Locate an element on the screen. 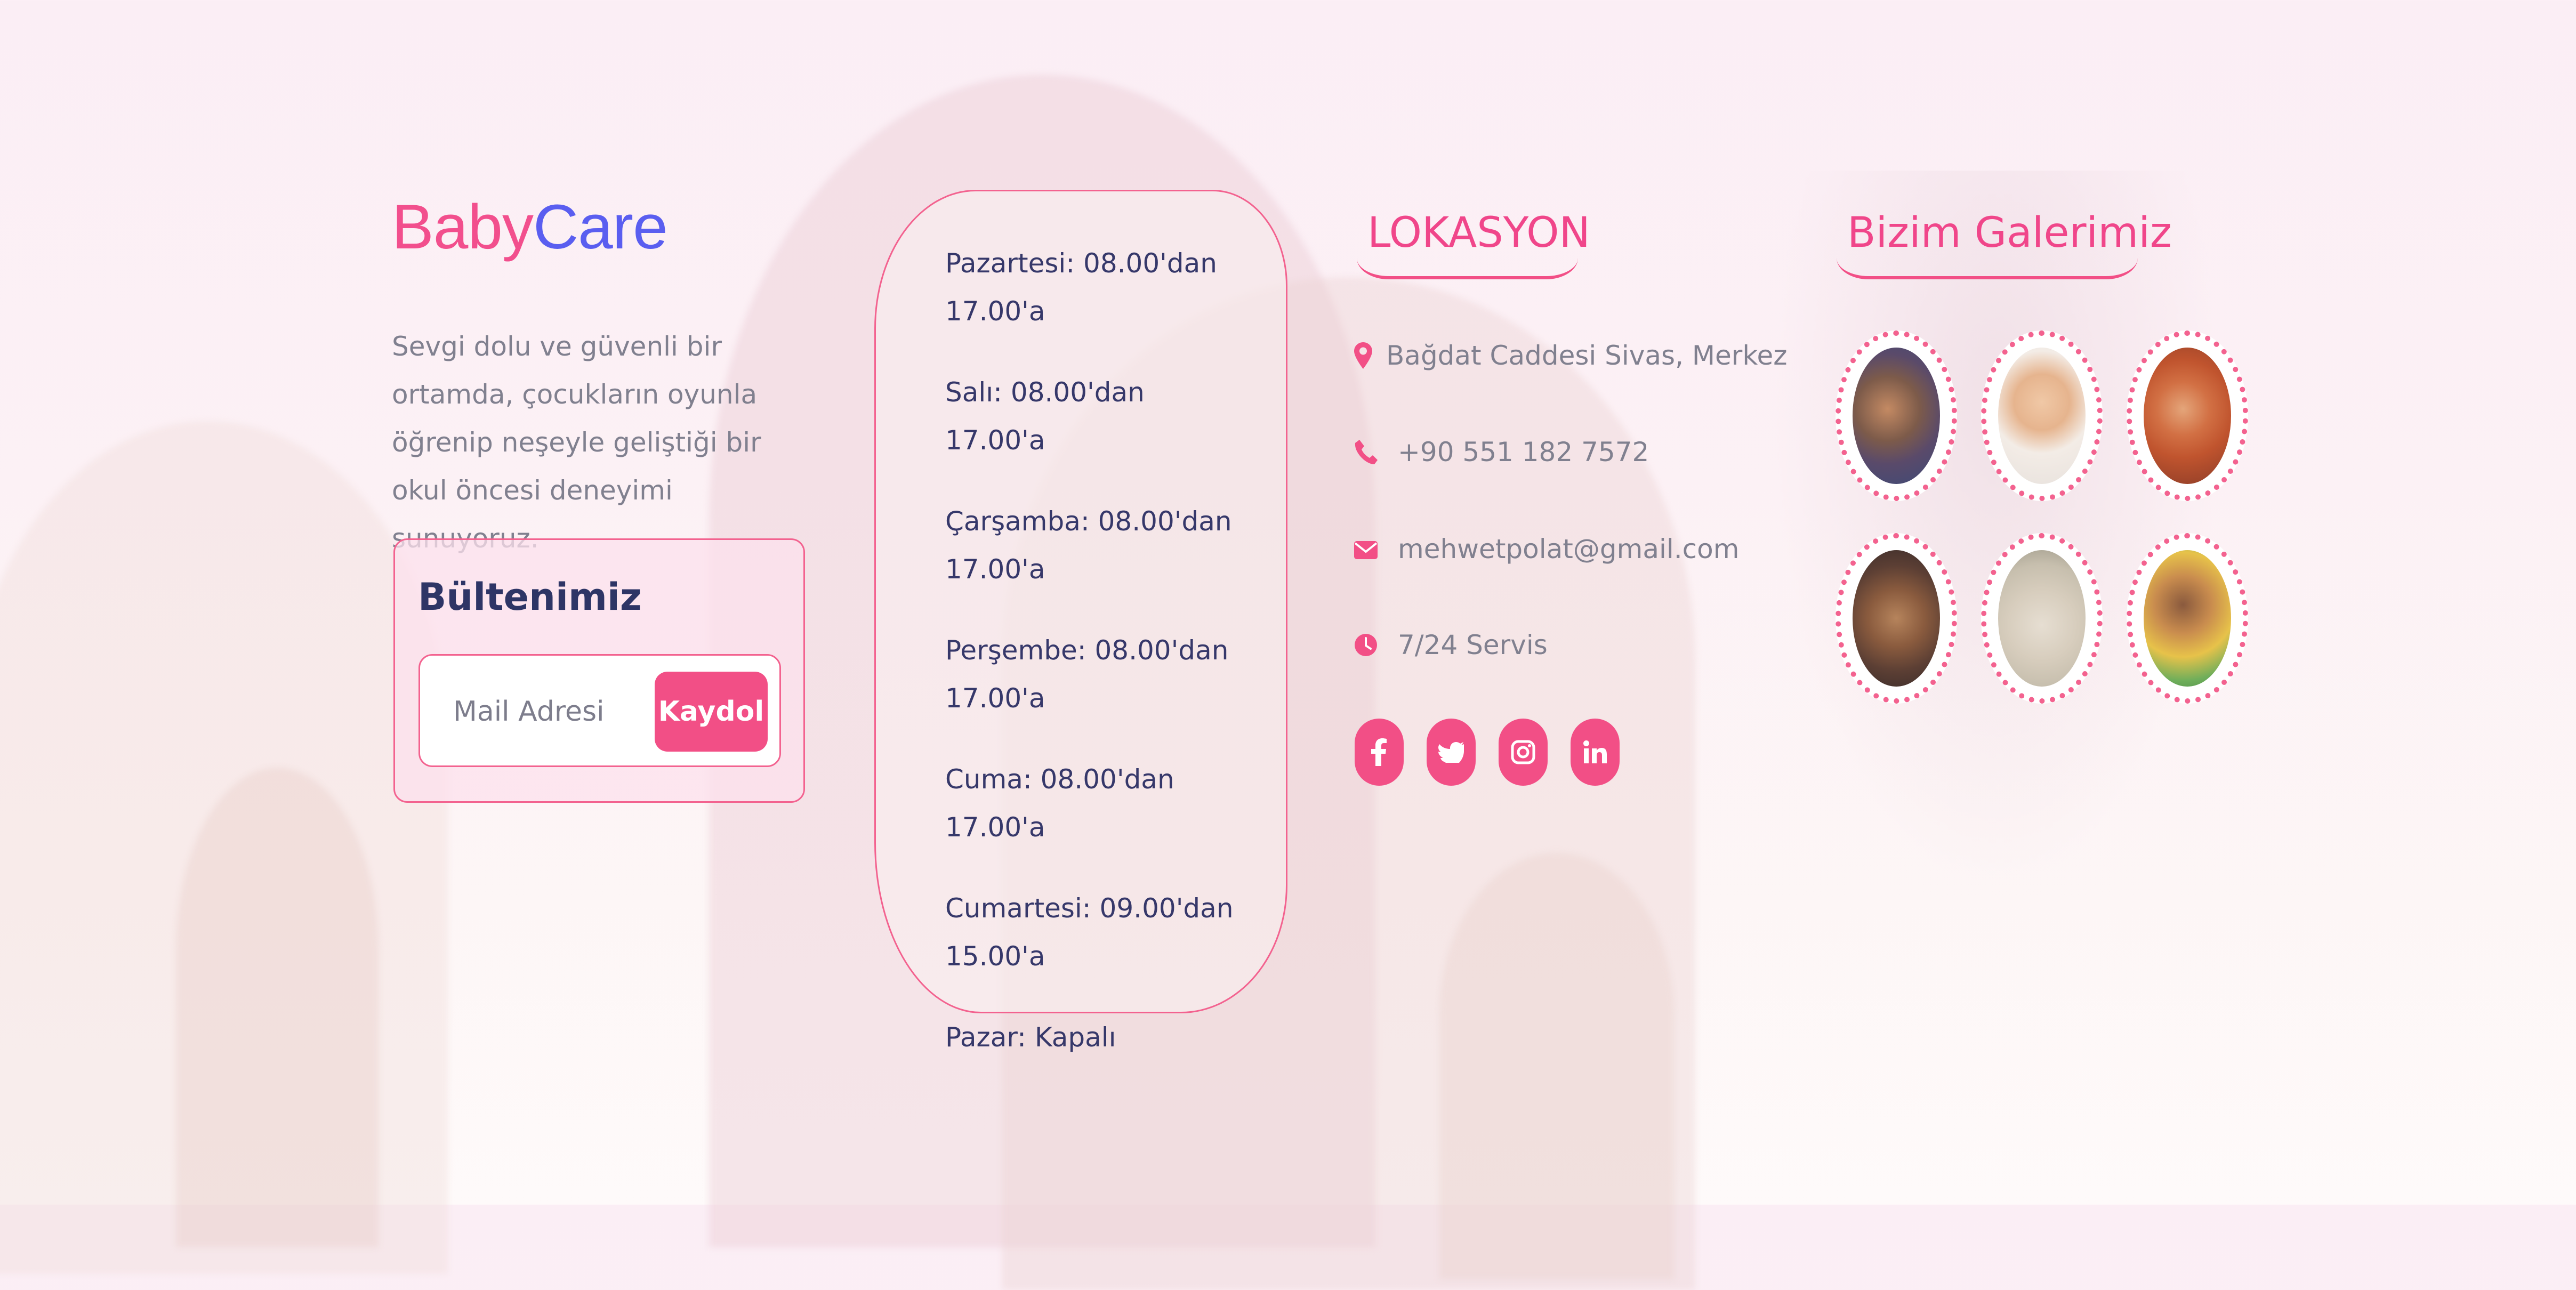 The height and width of the screenshot is (1290, 2576). brand-logo-part1: Baby is located at coordinates (463, 227).